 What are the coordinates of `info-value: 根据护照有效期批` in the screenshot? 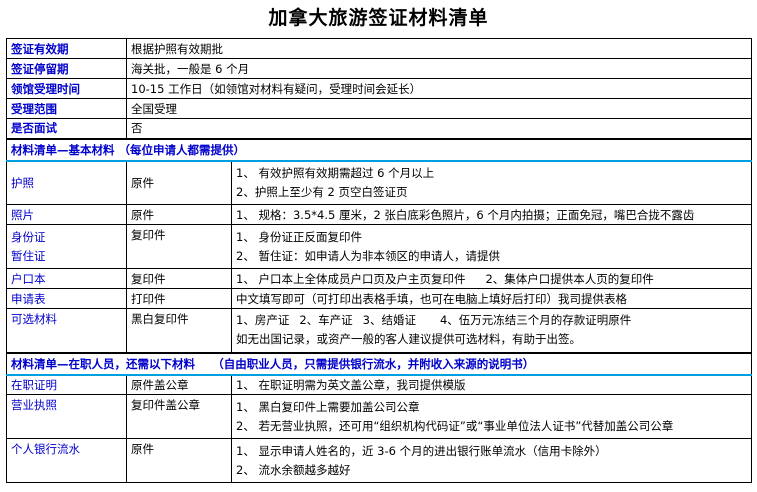 It's located at (439, 48).